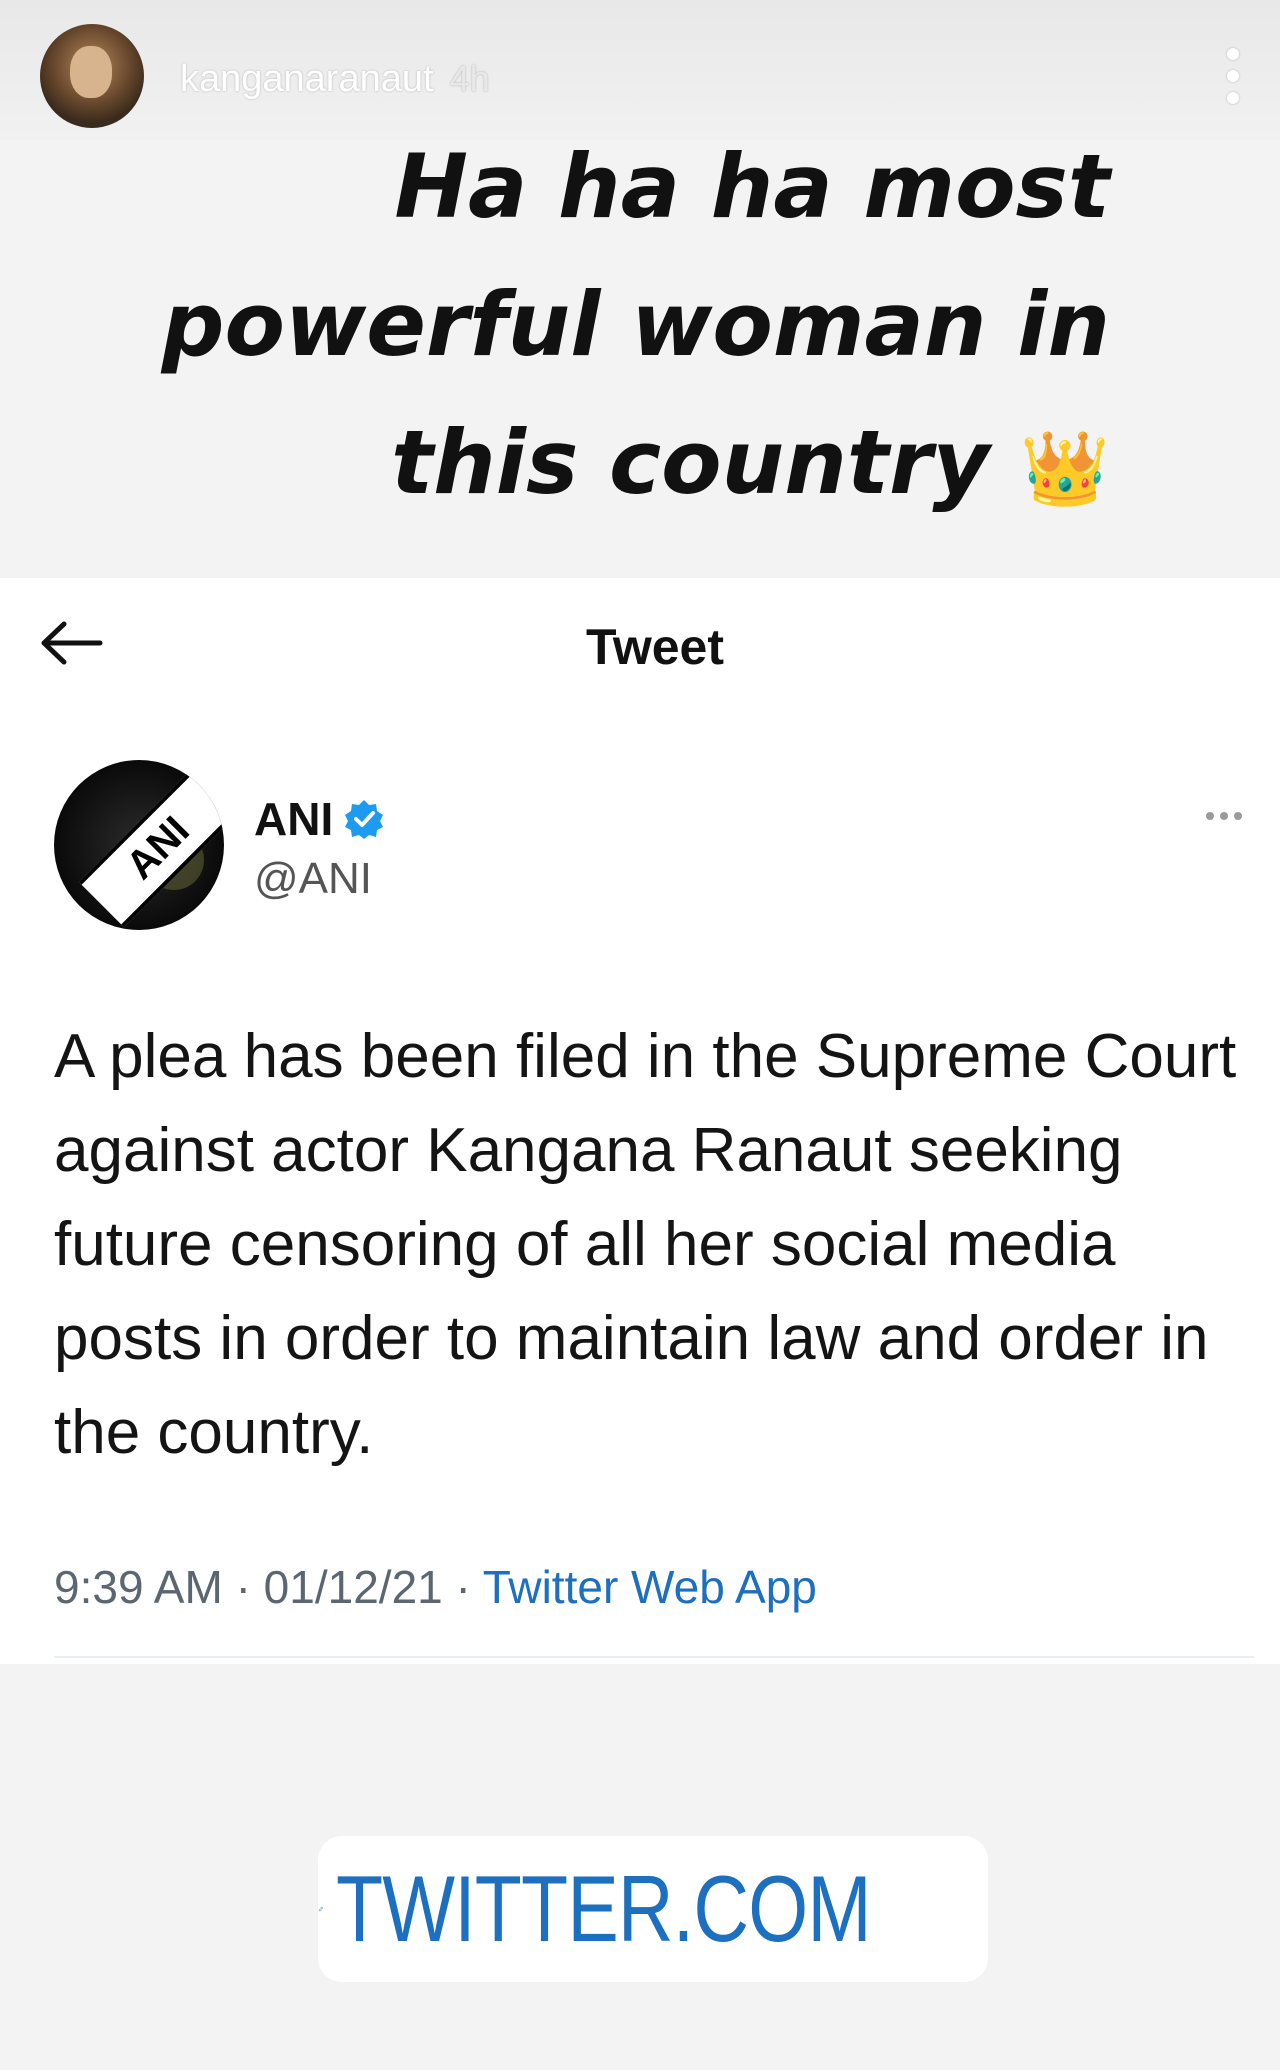 The width and height of the screenshot is (1280, 2070). I want to click on author-avatar: ANI, so click(139, 845).